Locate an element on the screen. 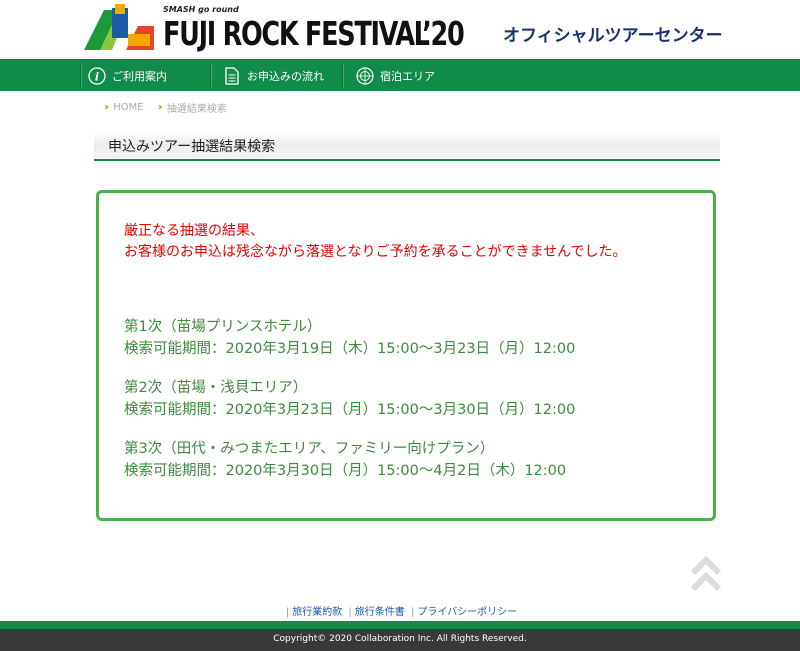  svg-text: i is located at coordinates (97, 76).